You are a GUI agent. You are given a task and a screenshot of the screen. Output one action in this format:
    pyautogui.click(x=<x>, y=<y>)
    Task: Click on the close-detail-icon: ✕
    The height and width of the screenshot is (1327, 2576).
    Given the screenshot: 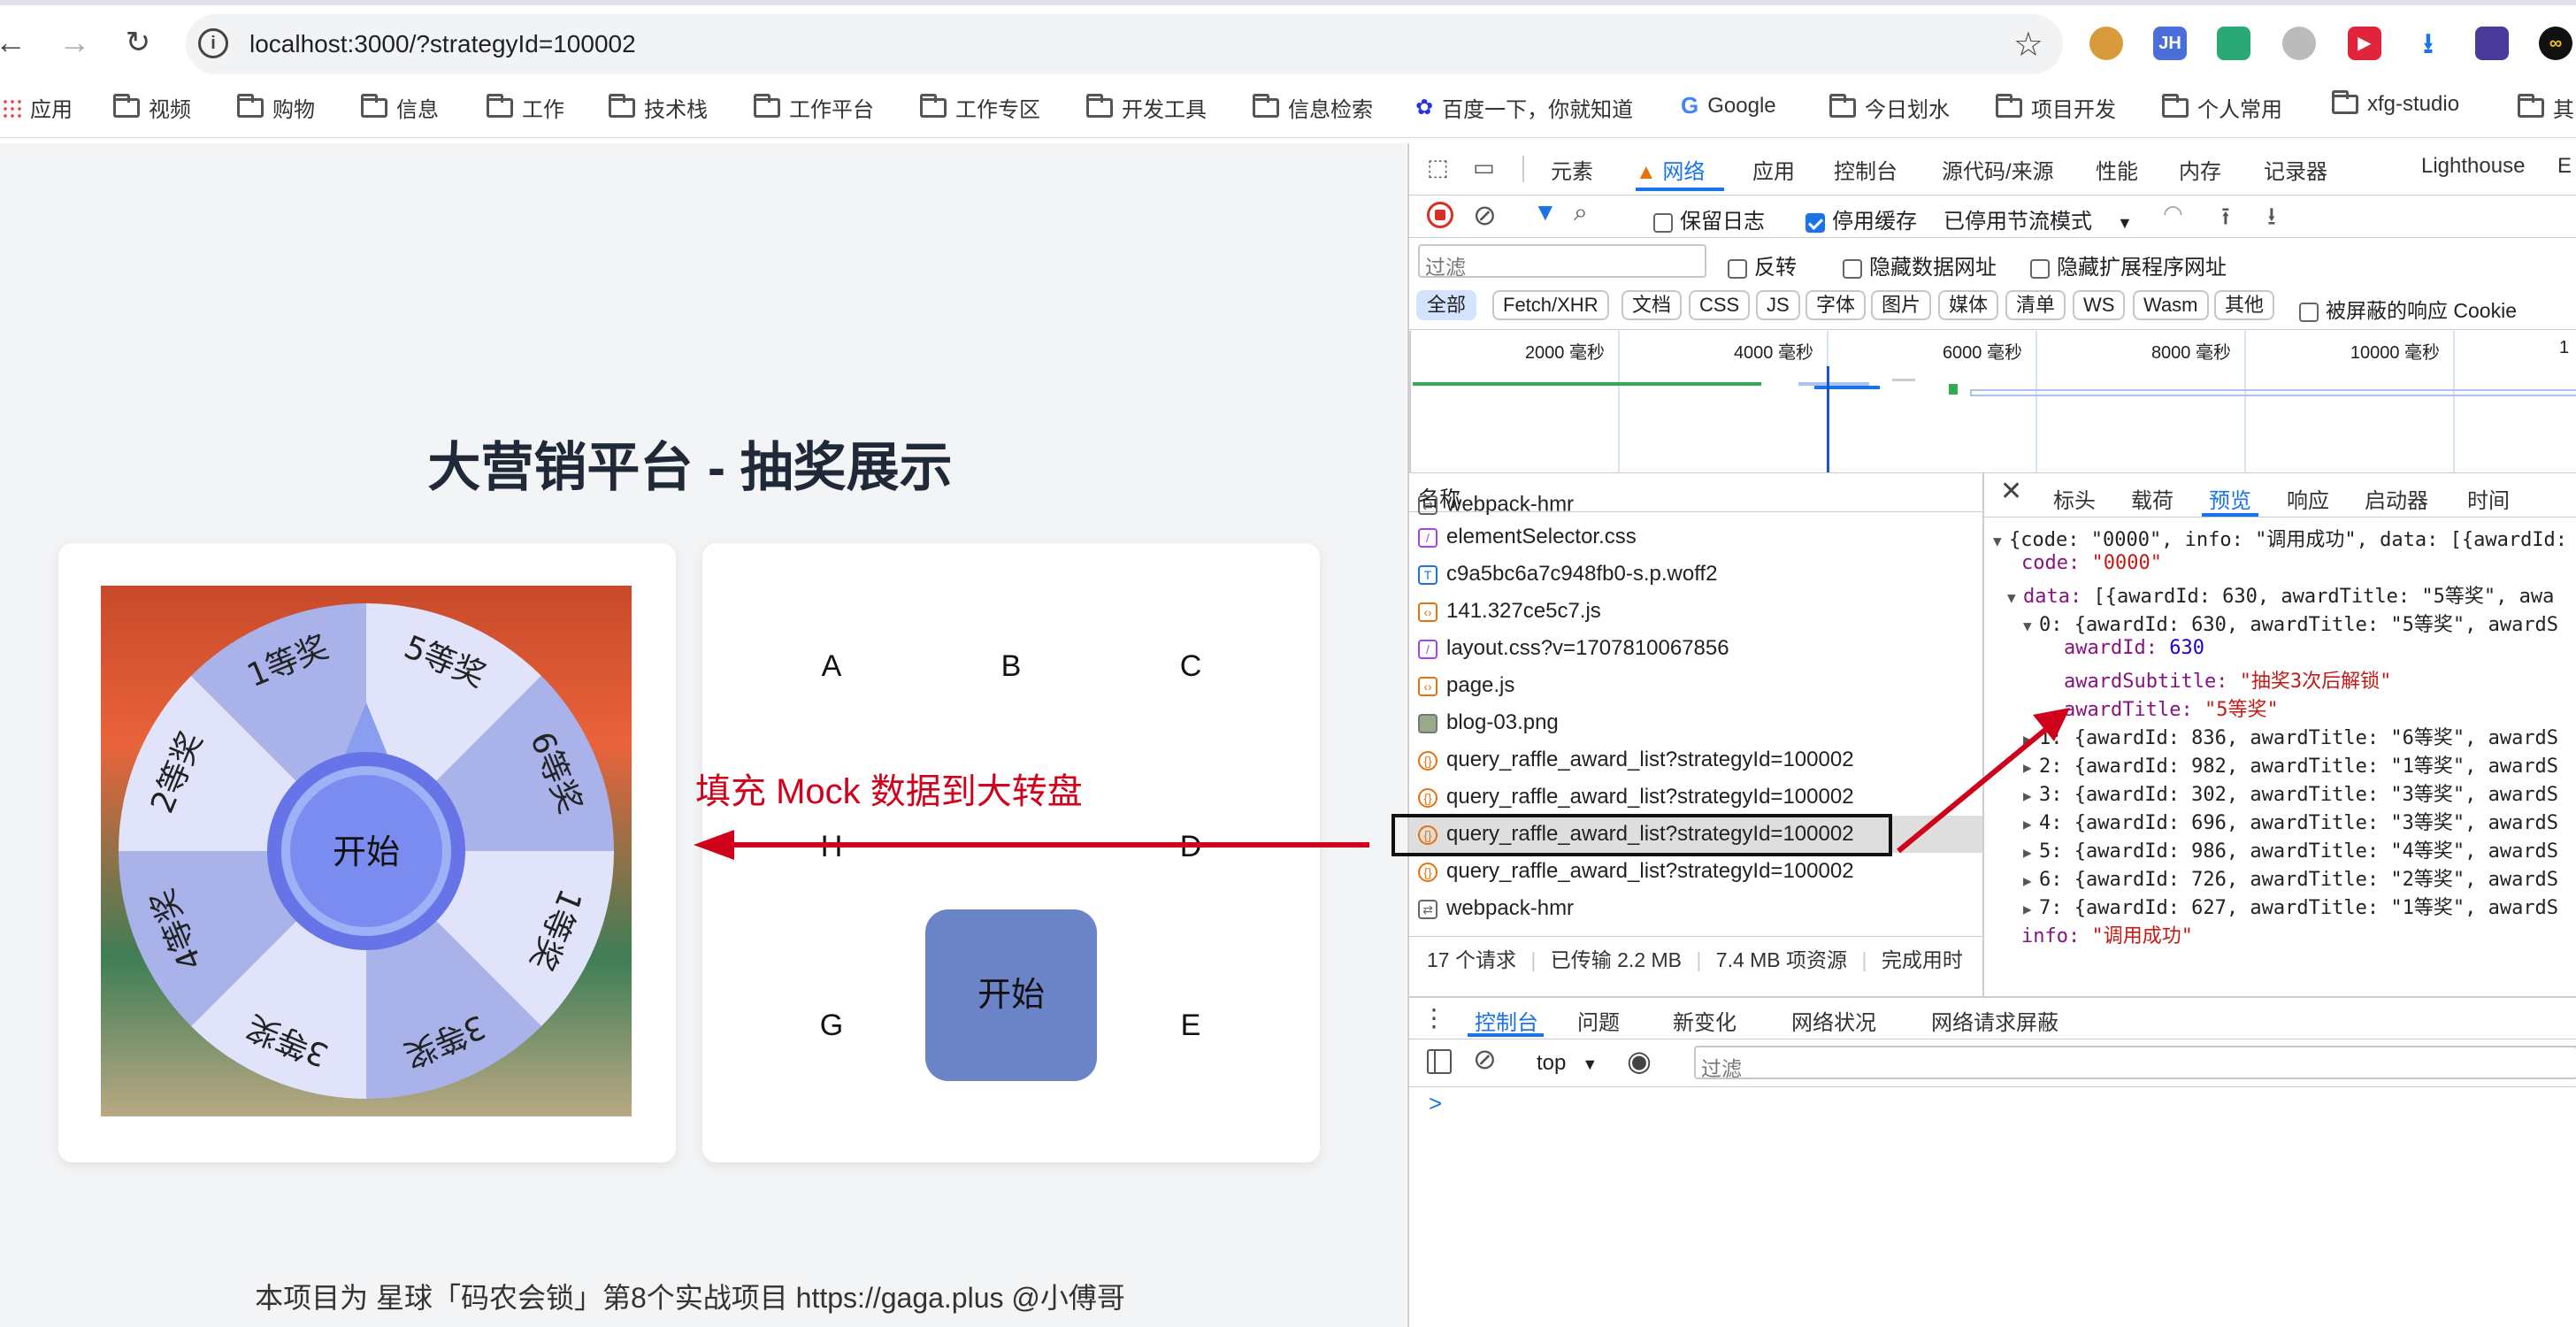 What is the action you would take?
    pyautogui.click(x=2011, y=491)
    